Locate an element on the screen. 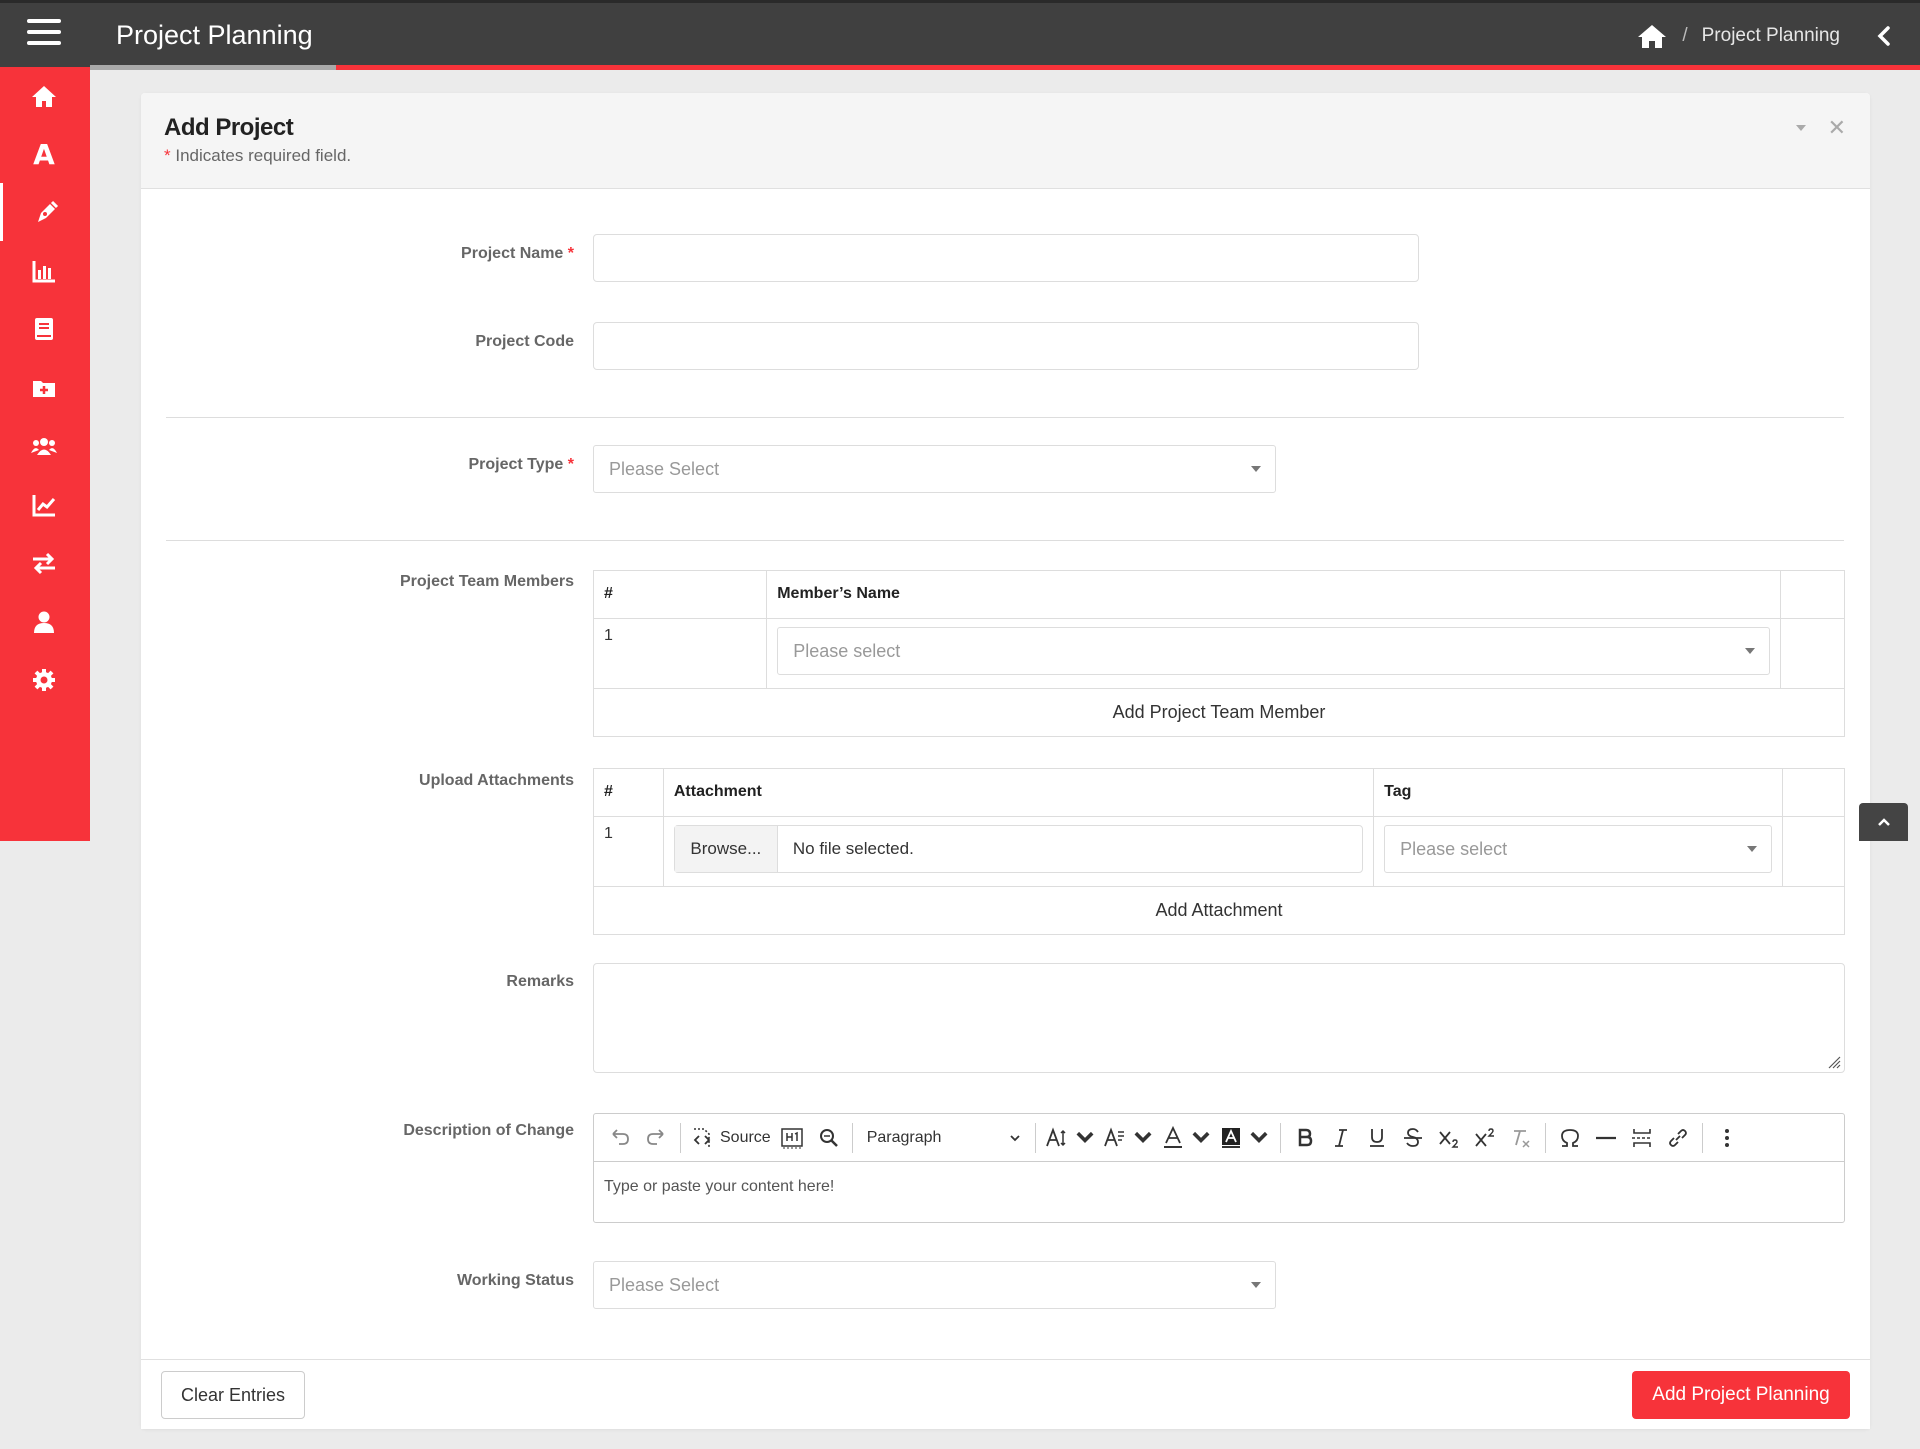 Image resolution: width=1920 pixels, height=1449 pixels. sidebar-item-settings is located at coordinates (44, 680).